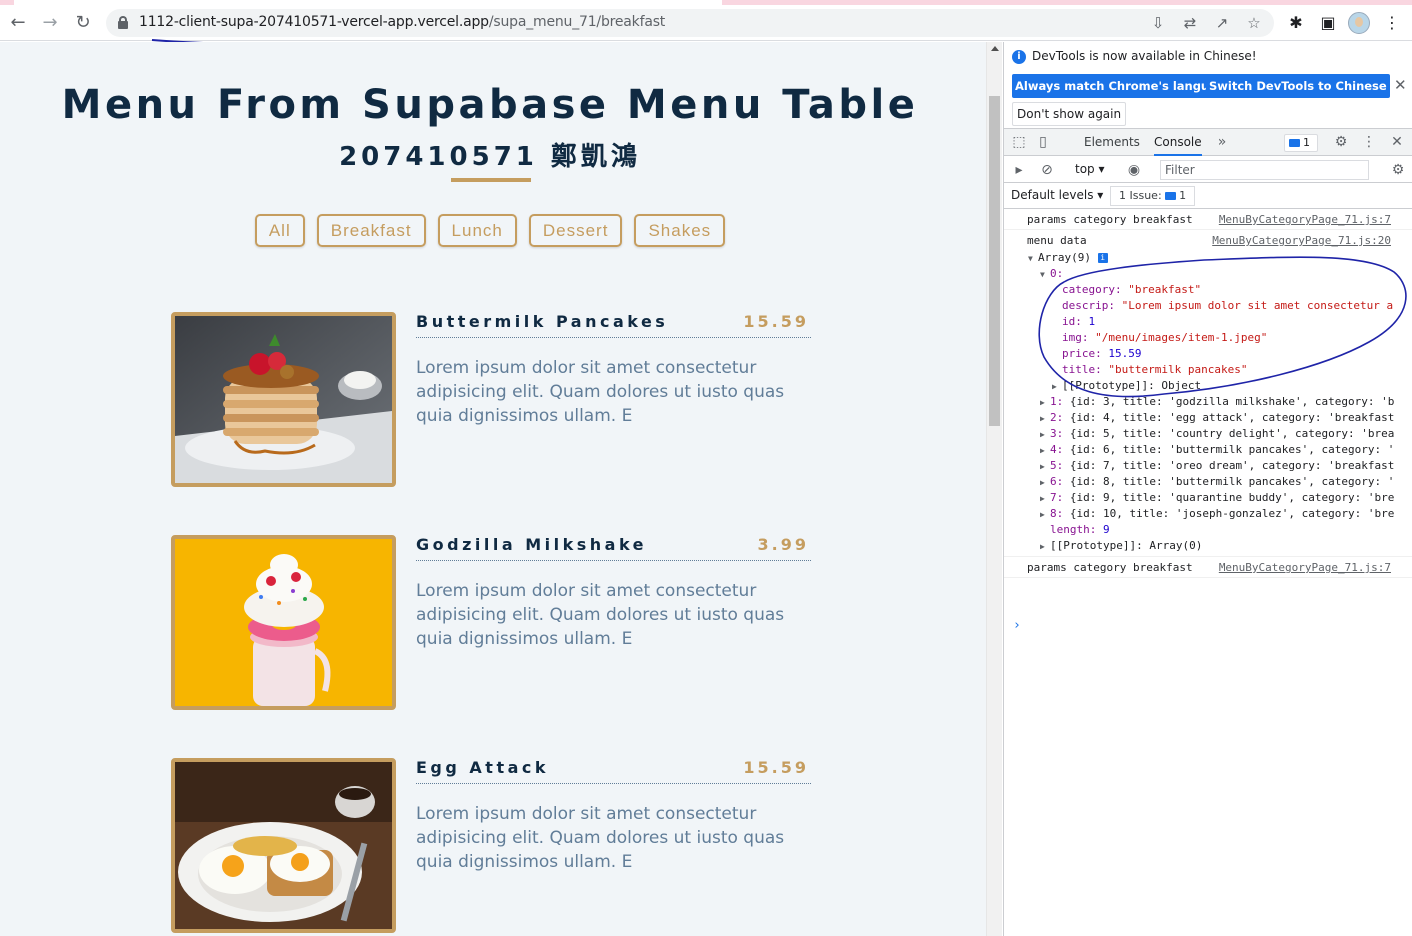 Image resolution: width=1412 pixels, height=936 pixels. I want to click on back-arrow-icon: ←, so click(18, 23).